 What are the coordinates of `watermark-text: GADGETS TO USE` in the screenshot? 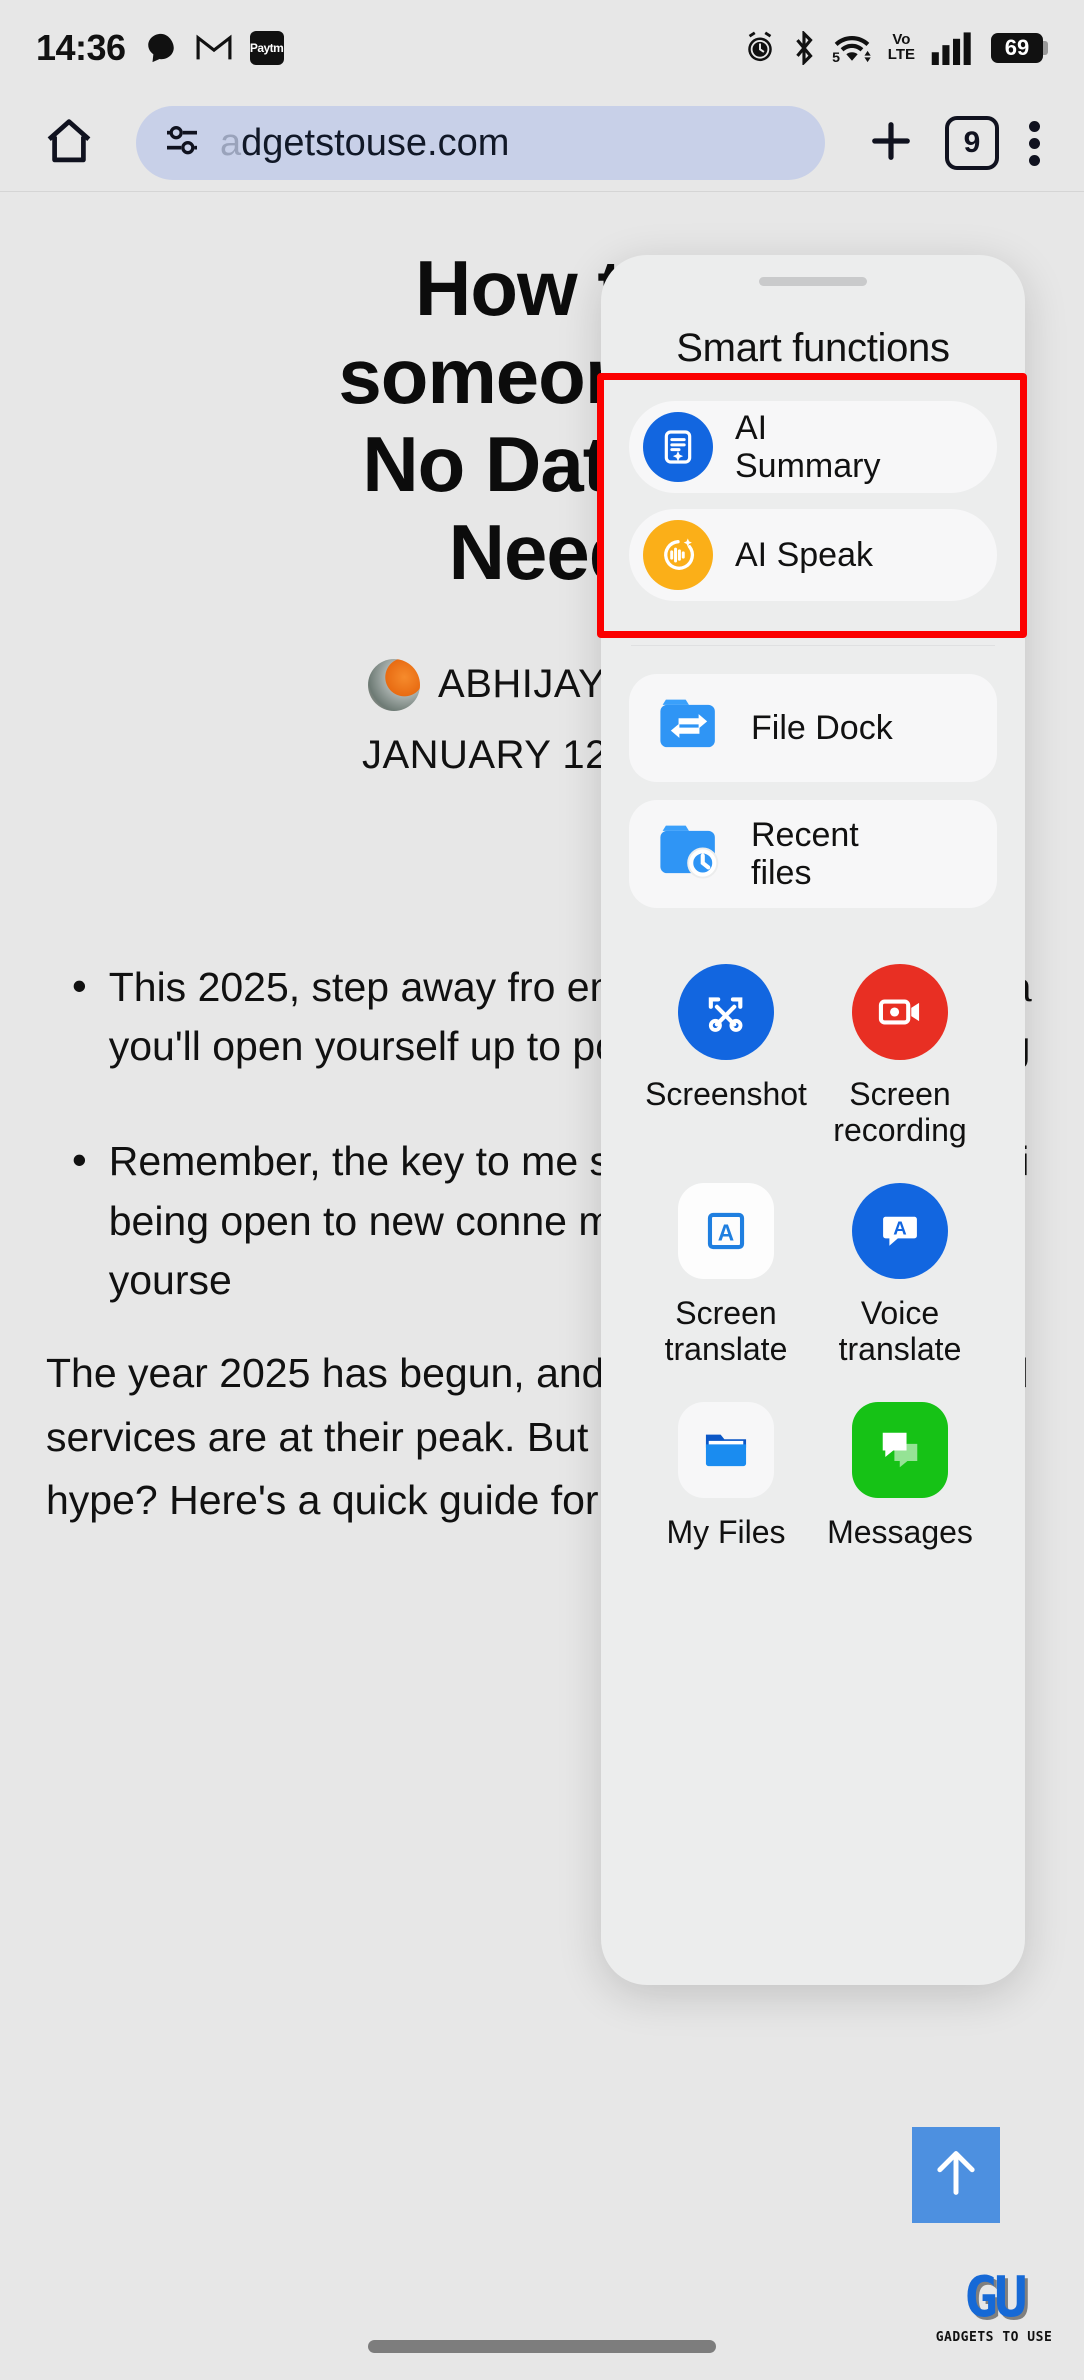 It's located at (994, 2337).